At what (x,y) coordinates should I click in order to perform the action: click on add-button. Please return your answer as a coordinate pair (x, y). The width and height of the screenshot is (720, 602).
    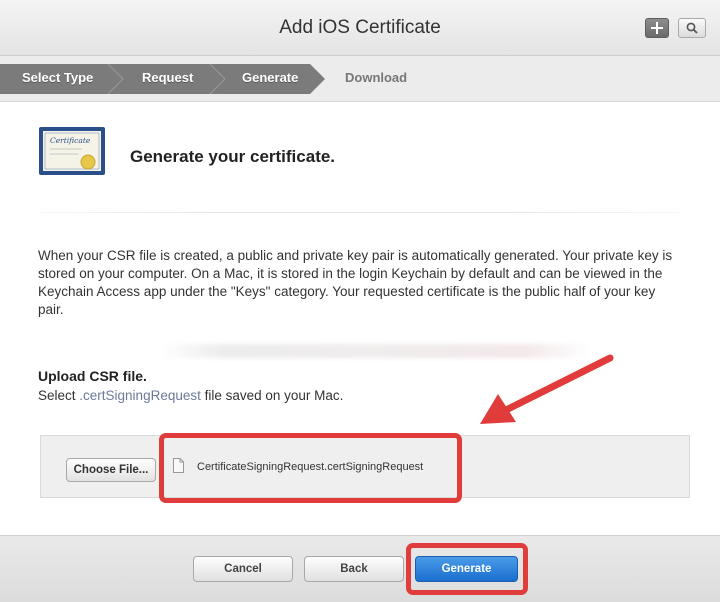
    Looking at the image, I should click on (657, 28).